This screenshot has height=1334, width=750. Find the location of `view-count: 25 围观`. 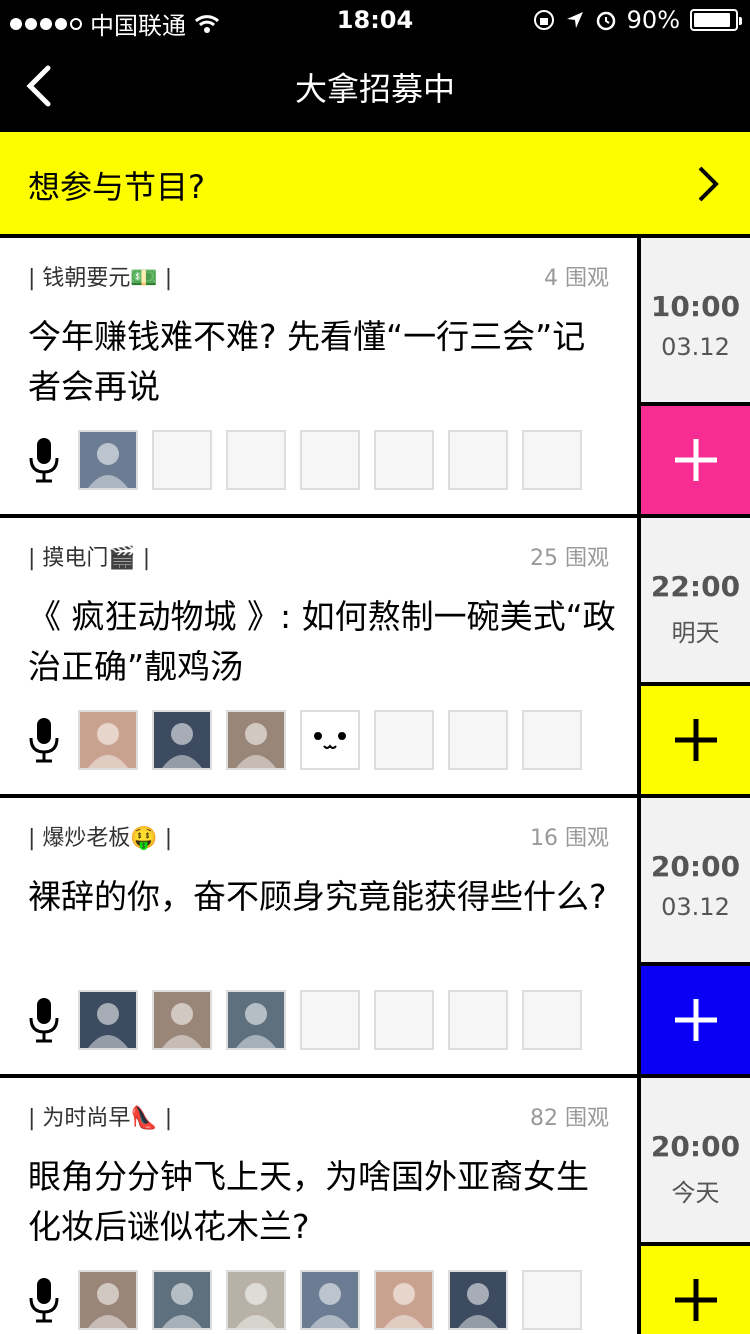

view-count: 25 围观 is located at coordinates (569, 558).